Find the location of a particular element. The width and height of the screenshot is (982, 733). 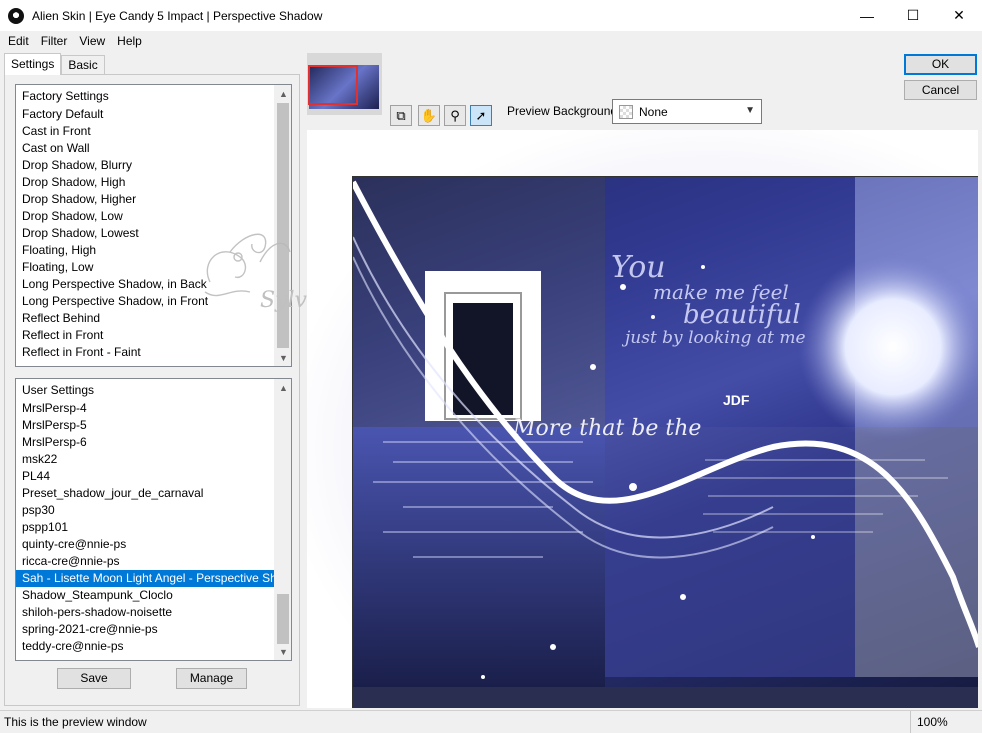

settings-tabs: Settings Basic is located at coordinates (54, 64).